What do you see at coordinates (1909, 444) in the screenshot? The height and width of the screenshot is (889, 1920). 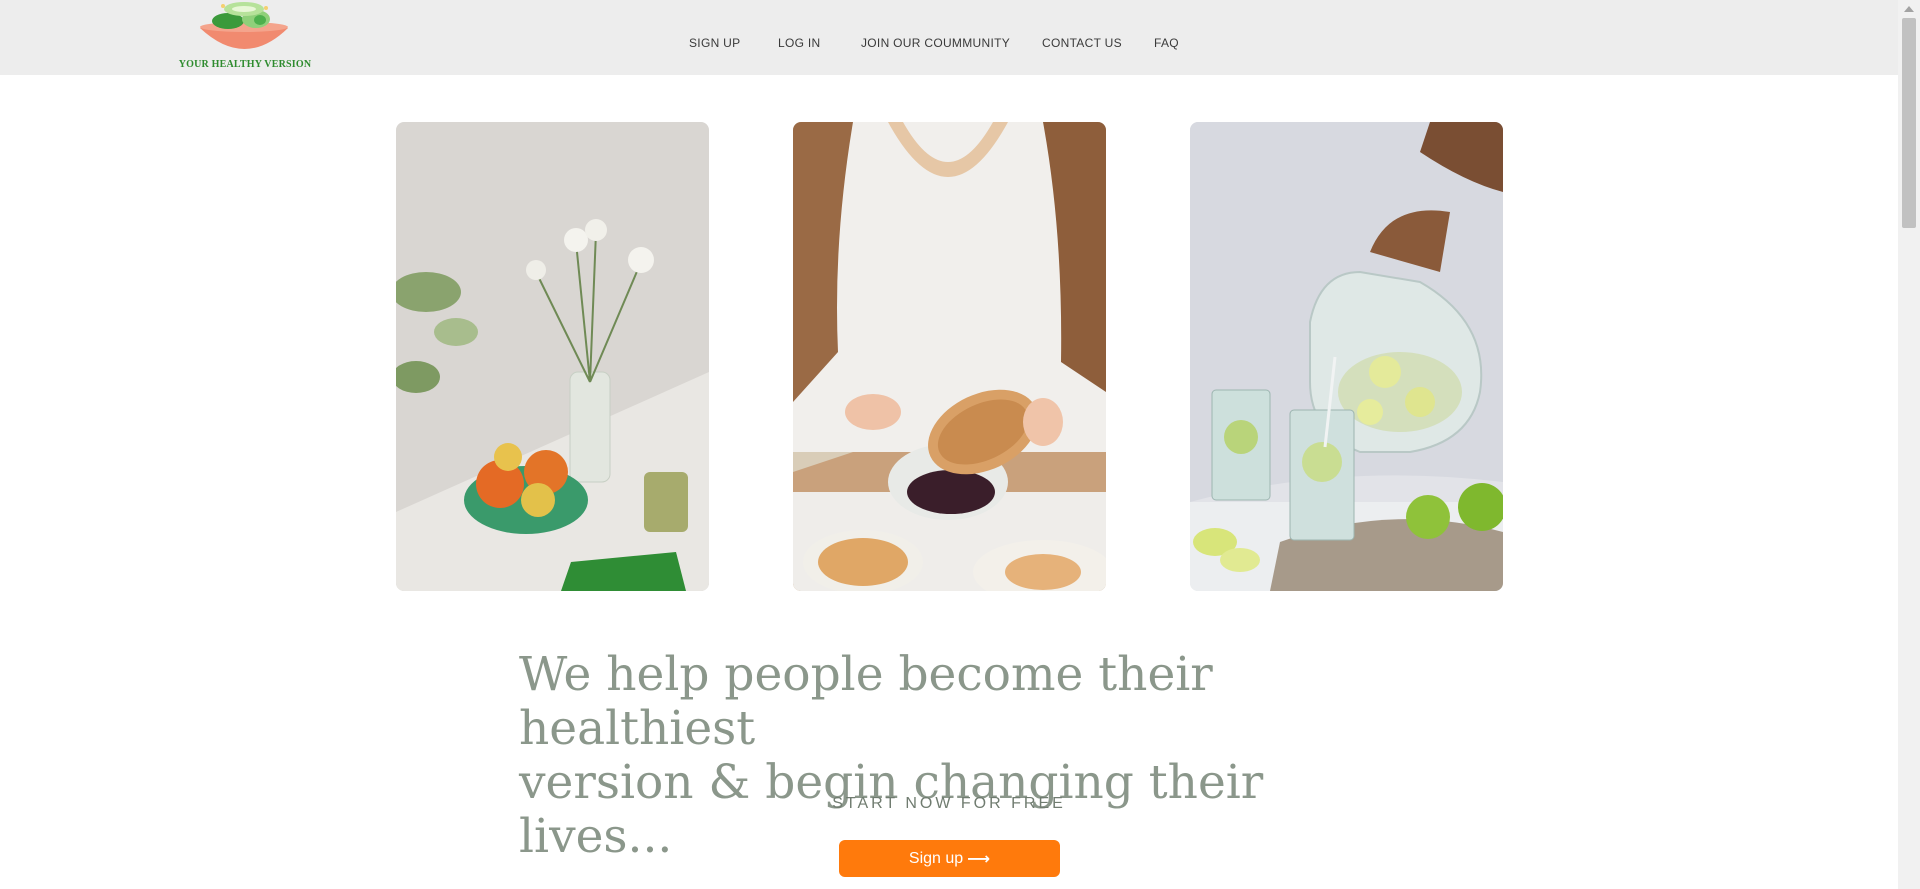 I see `vertical-scrollbar` at bounding box center [1909, 444].